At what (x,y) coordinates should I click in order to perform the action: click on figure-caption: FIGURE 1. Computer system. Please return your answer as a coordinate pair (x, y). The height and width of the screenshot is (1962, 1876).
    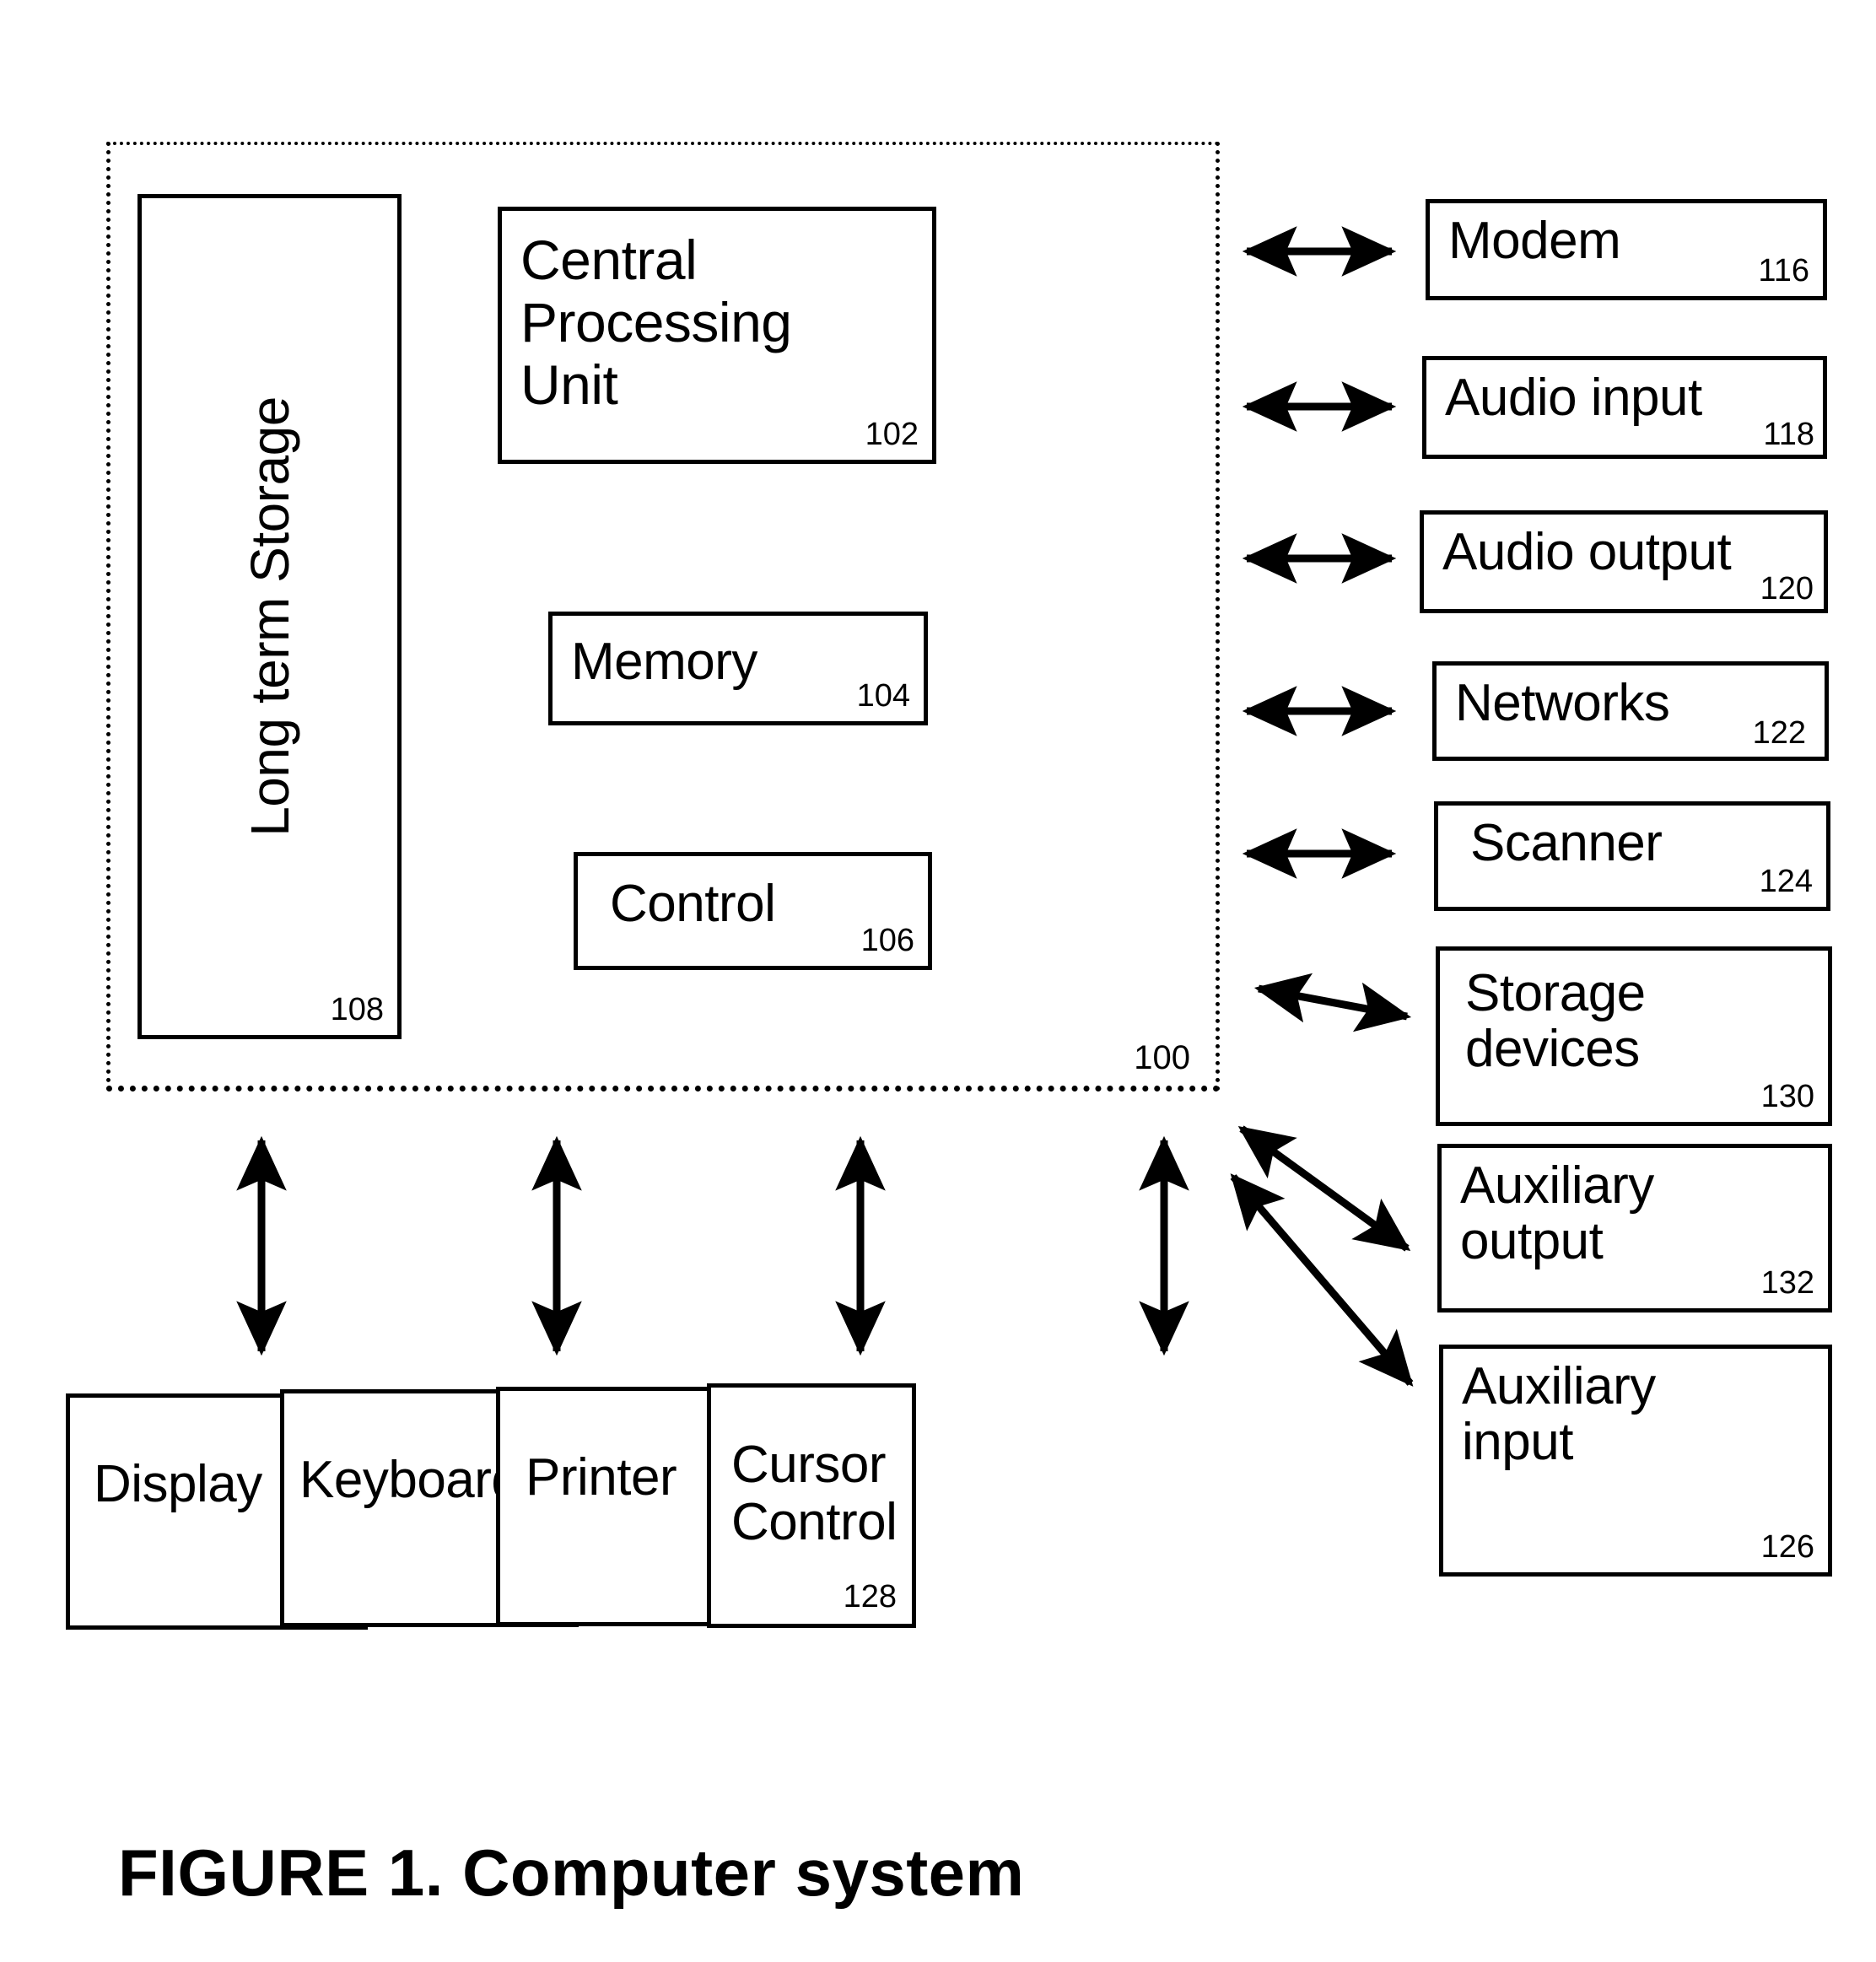
    Looking at the image, I should click on (571, 1873).